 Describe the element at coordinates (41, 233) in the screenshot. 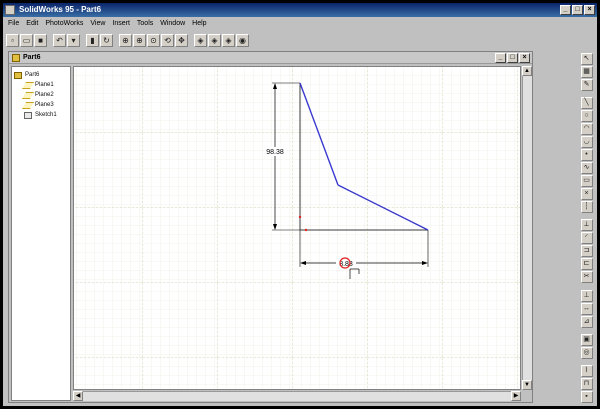

I see `feature-tree: Part6 Plane1 Plane2 Plane3 Sketch1` at that location.